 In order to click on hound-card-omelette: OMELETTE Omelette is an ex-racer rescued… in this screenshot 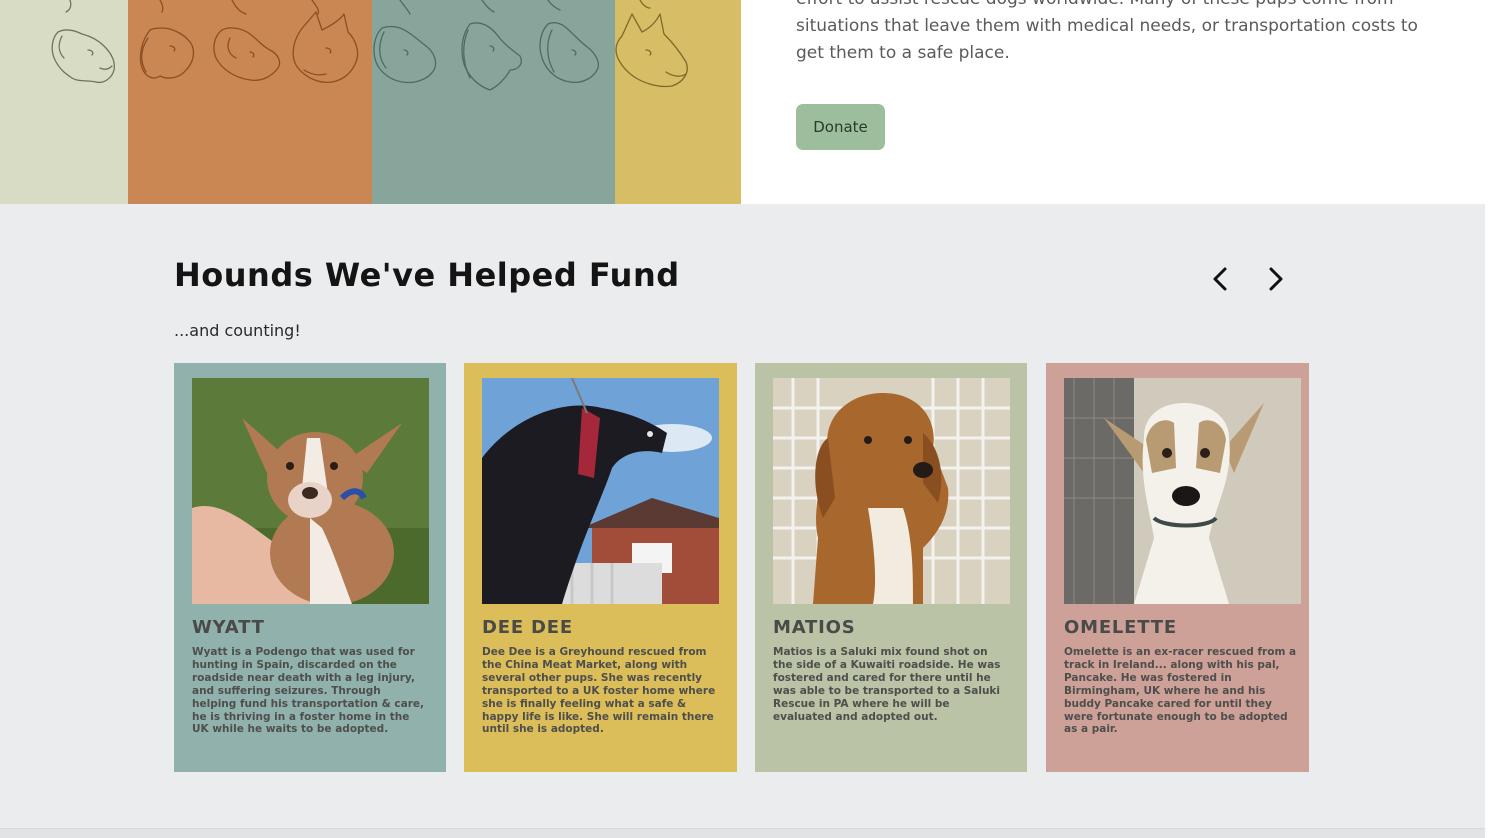, I will do `click(1177, 567)`.